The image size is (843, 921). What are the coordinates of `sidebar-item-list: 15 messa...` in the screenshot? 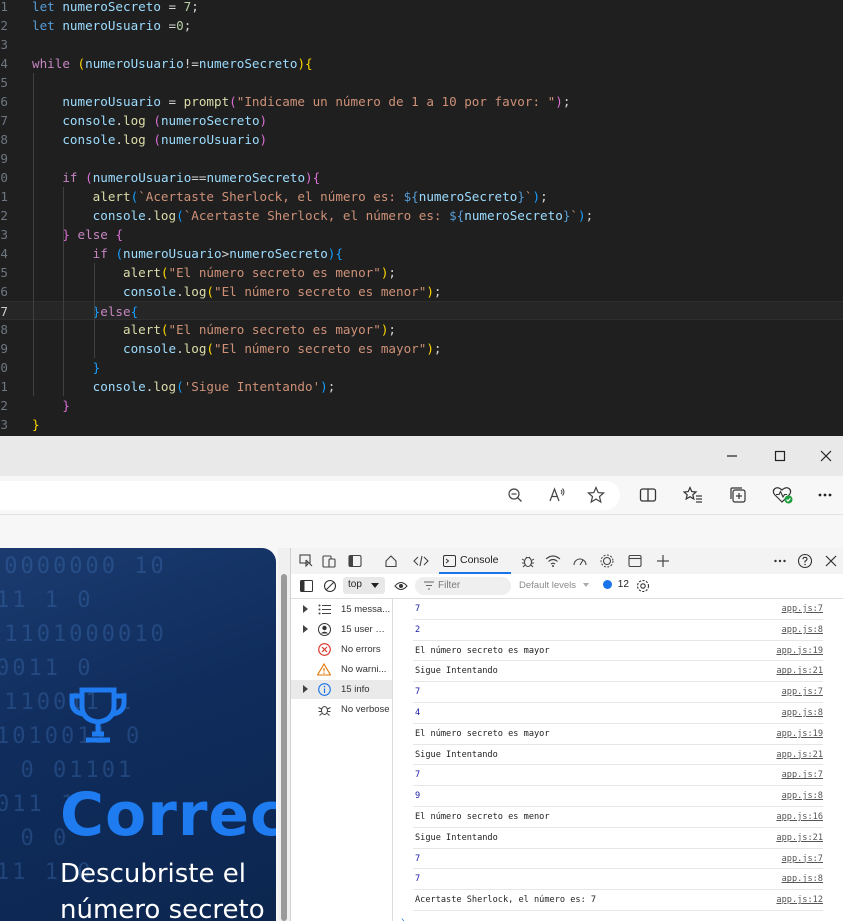 It's located at (341, 609).